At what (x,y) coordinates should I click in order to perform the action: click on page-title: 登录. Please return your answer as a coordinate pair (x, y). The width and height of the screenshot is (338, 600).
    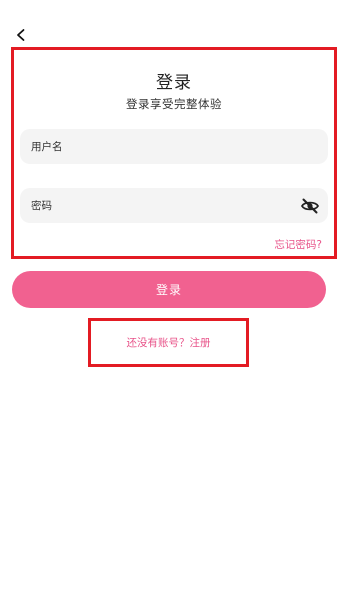
    Looking at the image, I should click on (174, 83).